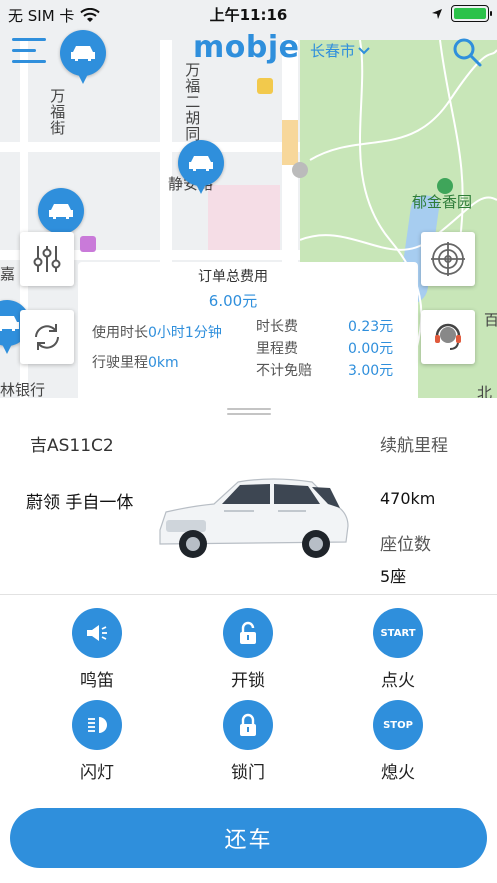  I want to click on flash-lights-button: 闪灯, so click(97, 741).